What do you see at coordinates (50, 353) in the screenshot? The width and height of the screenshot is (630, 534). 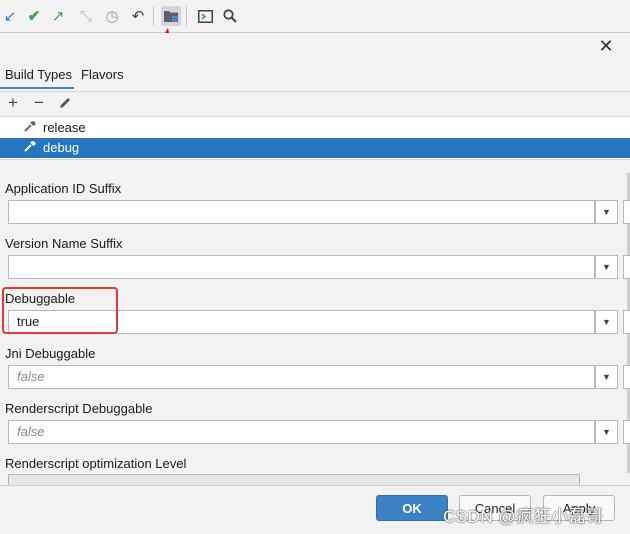 I see `jni-debuggable-label: Jni Debuggable` at bounding box center [50, 353].